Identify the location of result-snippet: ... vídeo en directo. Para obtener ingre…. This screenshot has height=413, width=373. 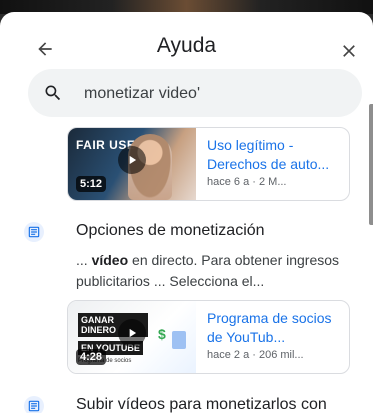
(221, 271).